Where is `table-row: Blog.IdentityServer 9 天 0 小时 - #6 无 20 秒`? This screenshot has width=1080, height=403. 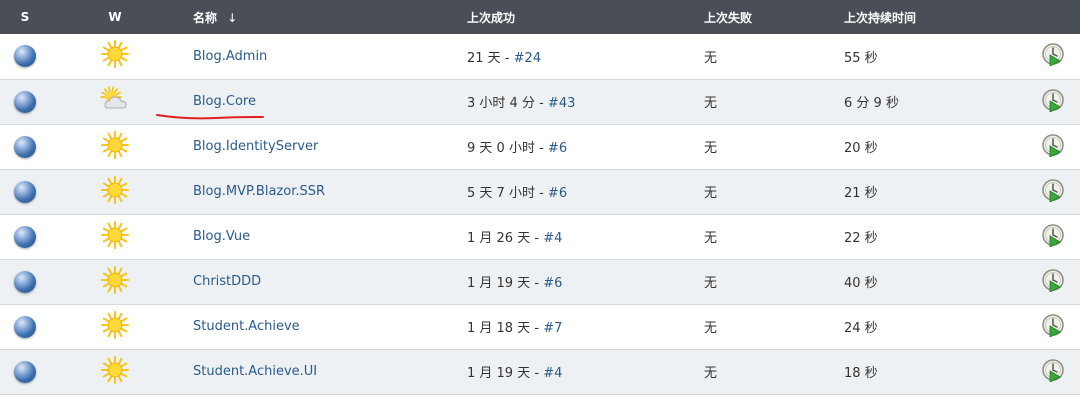
table-row: Blog.IdentityServer 9 天 0 小时 - #6 无 20 秒 is located at coordinates (540, 146).